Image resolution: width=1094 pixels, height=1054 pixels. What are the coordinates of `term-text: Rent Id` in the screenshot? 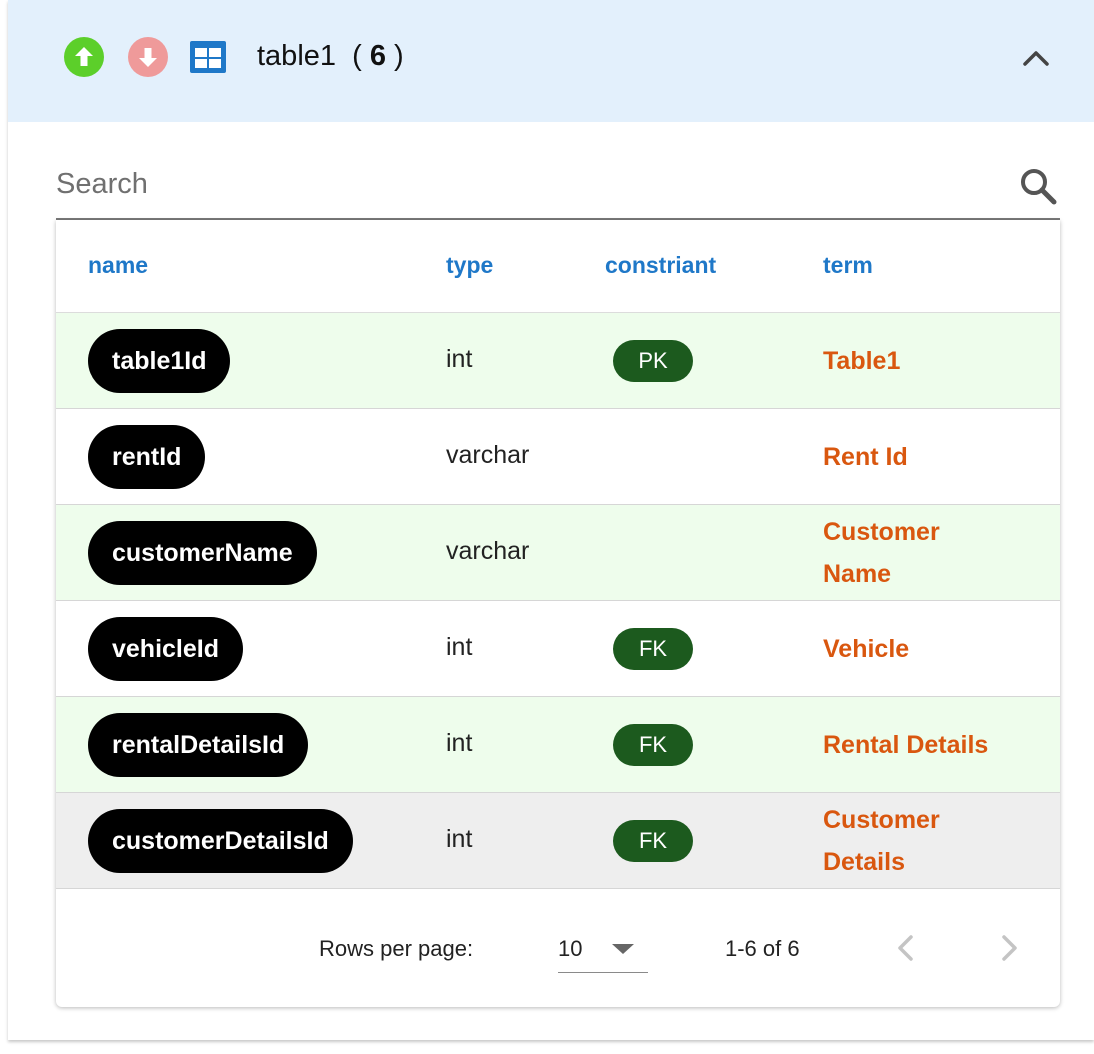 It's located at (865, 457).